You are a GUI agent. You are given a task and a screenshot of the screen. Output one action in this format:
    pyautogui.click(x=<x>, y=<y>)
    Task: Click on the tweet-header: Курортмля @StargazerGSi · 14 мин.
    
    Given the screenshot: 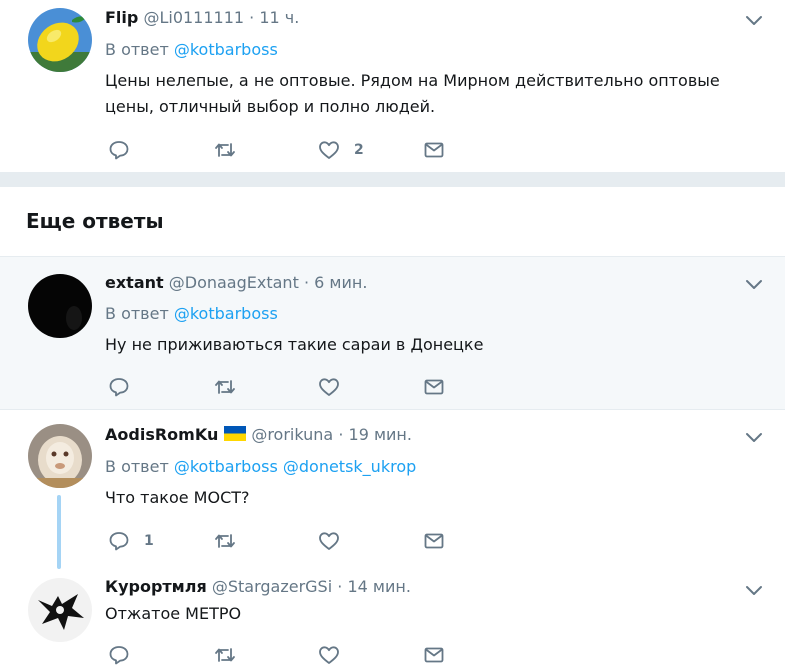 What is the action you would take?
    pyautogui.click(x=258, y=587)
    